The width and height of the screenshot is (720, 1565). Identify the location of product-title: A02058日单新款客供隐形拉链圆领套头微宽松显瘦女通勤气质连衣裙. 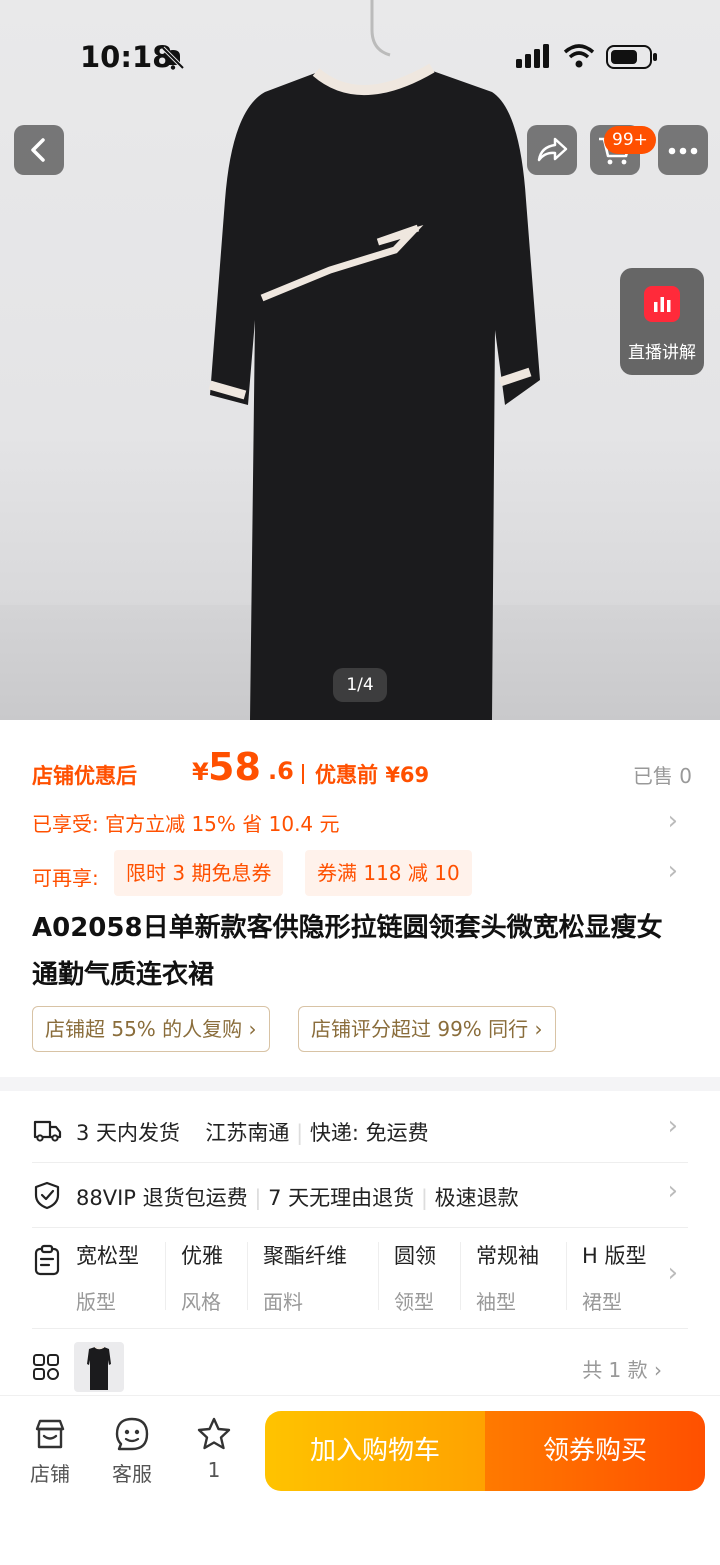
(347, 951).